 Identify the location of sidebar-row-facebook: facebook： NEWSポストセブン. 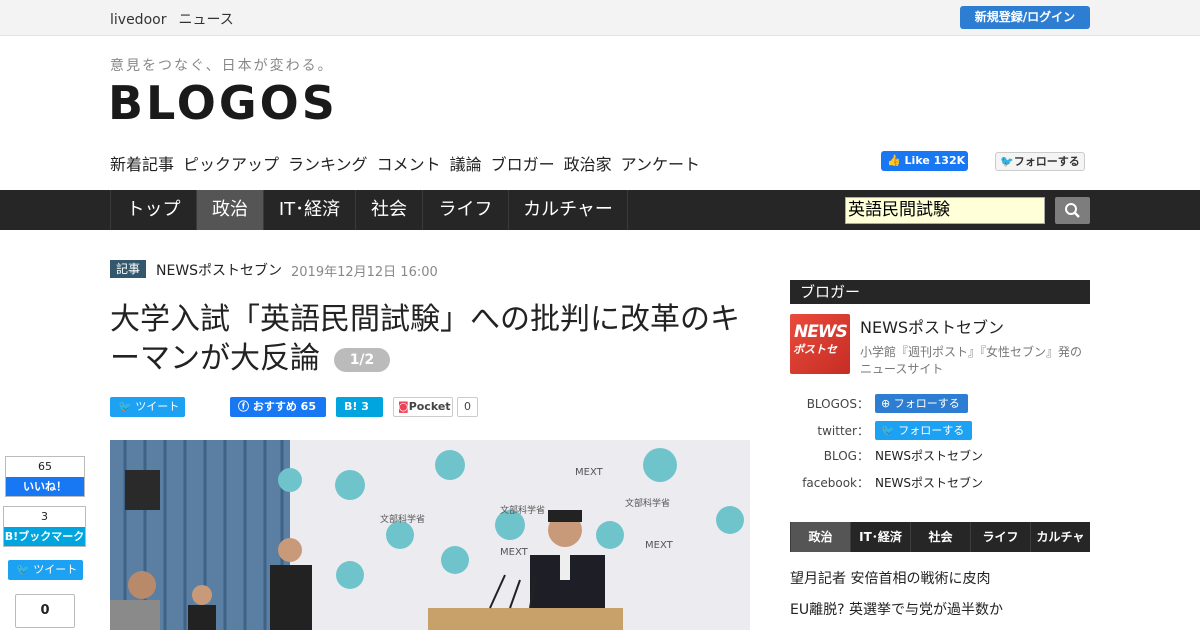
(940, 483).